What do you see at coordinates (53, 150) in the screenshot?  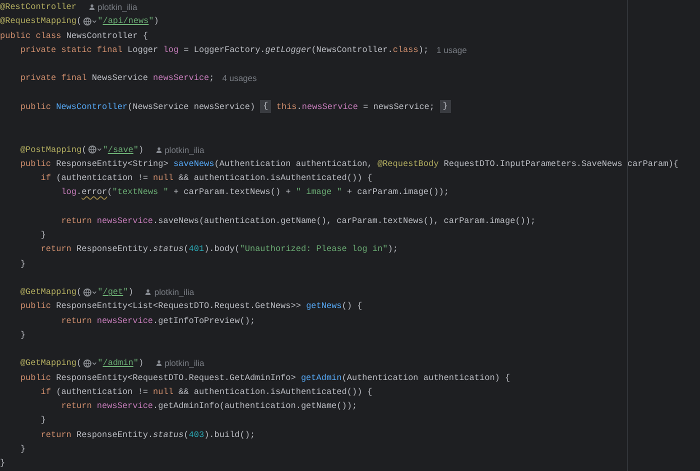 I see `code-text: @PostMapping(` at bounding box center [53, 150].